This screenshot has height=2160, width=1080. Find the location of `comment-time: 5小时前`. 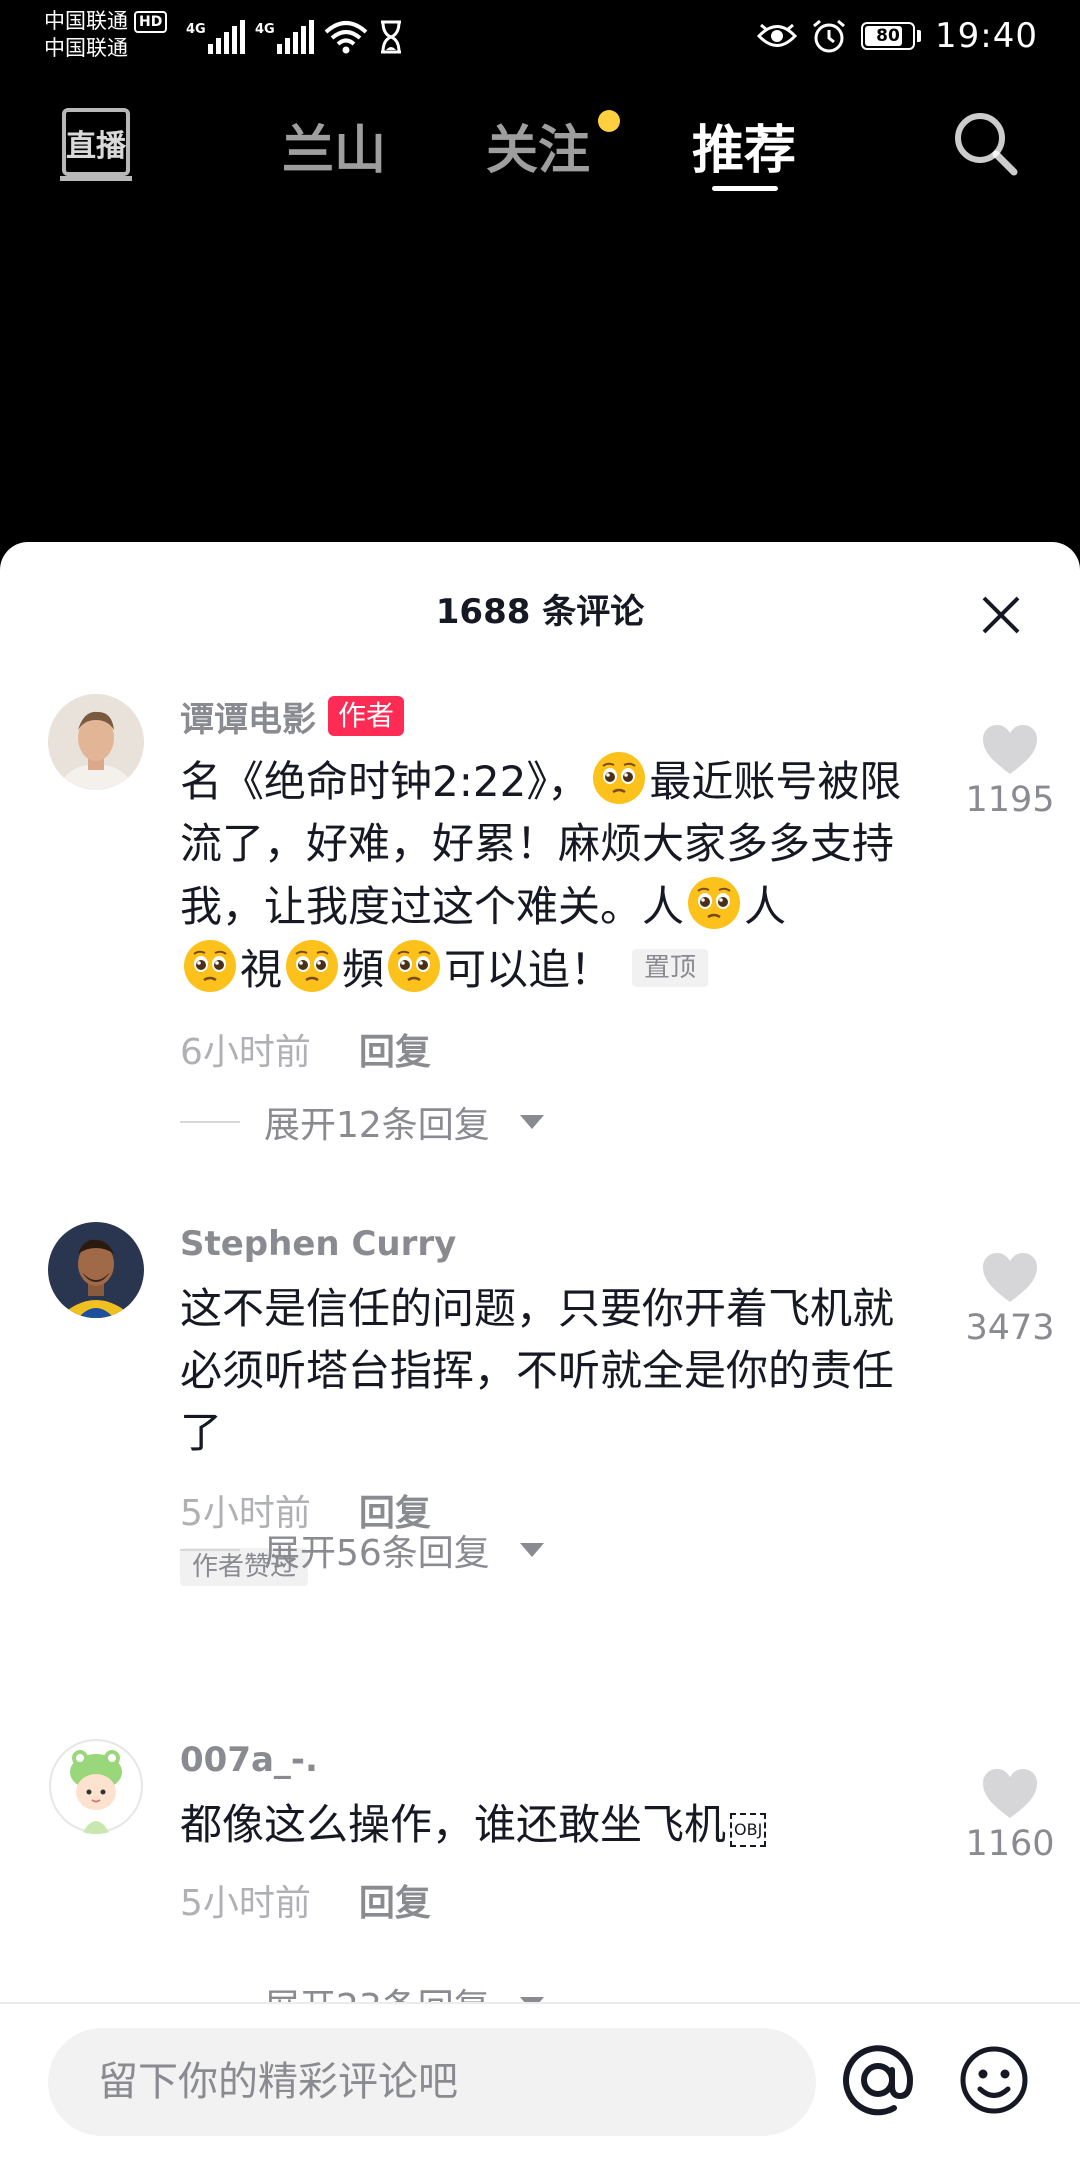

comment-time: 5小时前 is located at coordinates (245, 1903).